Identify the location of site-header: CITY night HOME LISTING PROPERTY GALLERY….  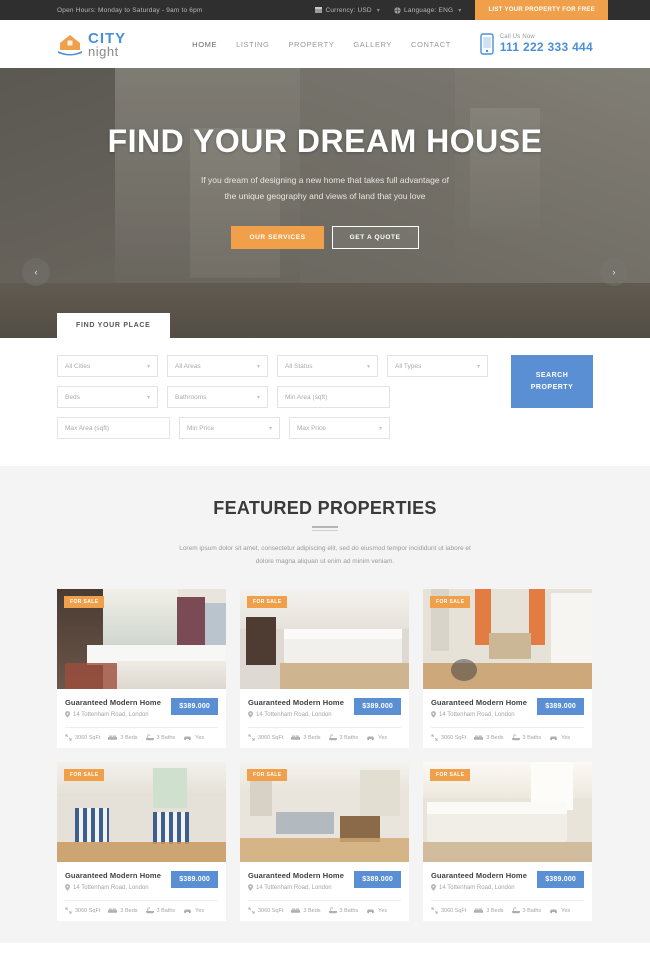
(325, 44).